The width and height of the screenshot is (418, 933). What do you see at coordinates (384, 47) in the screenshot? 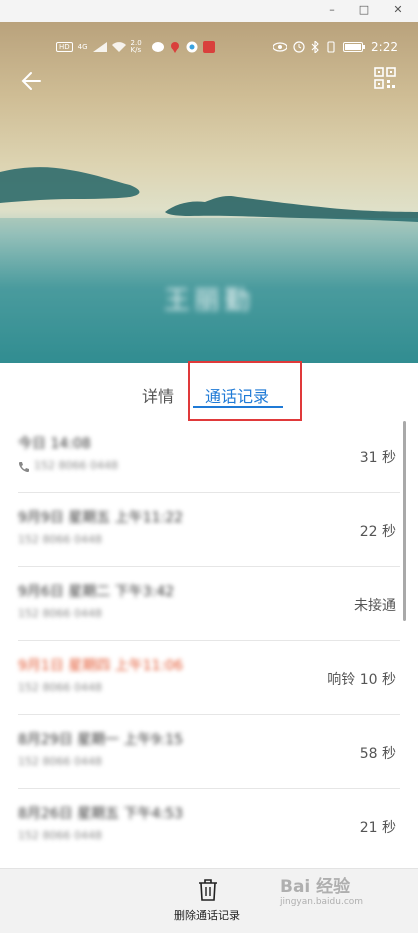
I see `status-time: 2:22` at bounding box center [384, 47].